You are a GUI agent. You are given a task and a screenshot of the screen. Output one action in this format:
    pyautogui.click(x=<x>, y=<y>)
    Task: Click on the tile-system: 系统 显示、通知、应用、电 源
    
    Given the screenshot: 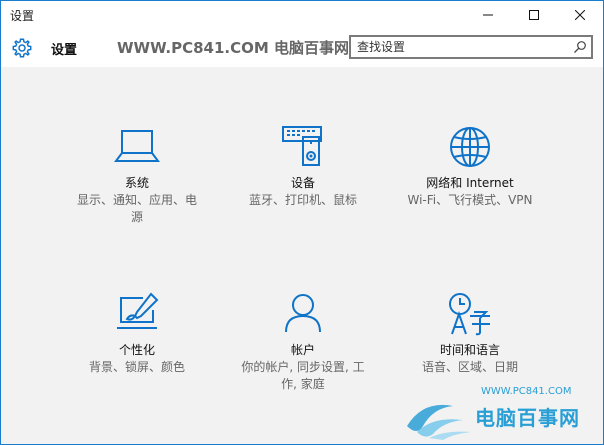 What is the action you would take?
    pyautogui.click(x=137, y=175)
    